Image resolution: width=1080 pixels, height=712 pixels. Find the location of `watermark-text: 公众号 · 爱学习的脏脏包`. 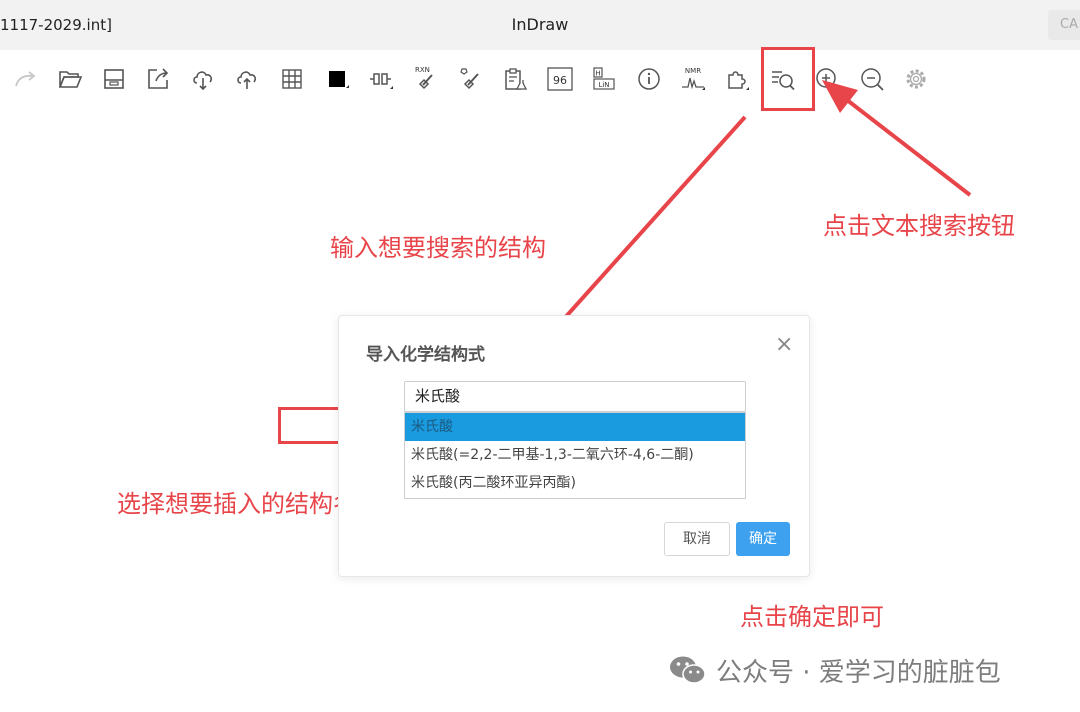

watermark-text: 公众号 · 爱学习的脏脏包 is located at coordinates (858, 672).